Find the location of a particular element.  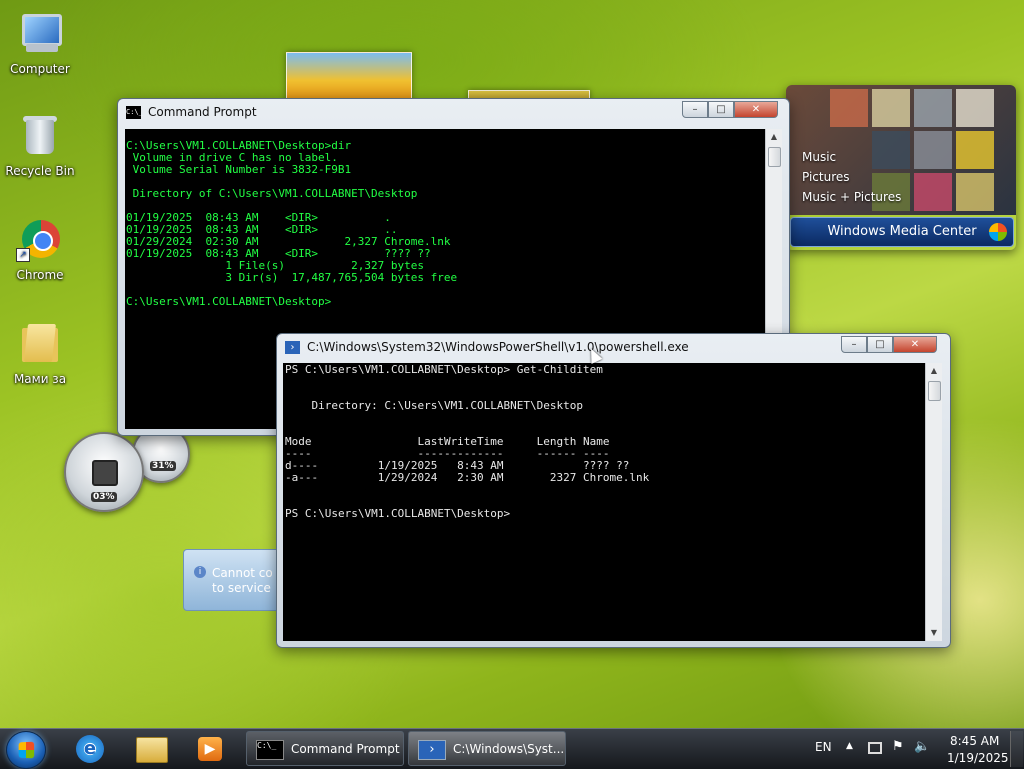

notification-text-1: Cannot co is located at coordinates (242, 573).